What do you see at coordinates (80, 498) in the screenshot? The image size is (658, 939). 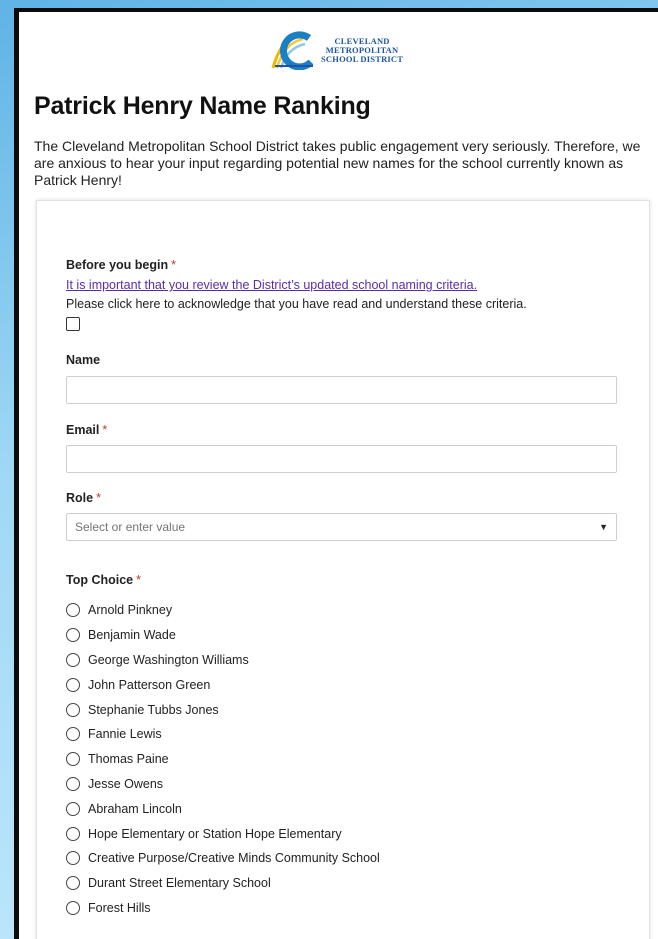 I see `role-label-text: Role` at bounding box center [80, 498].